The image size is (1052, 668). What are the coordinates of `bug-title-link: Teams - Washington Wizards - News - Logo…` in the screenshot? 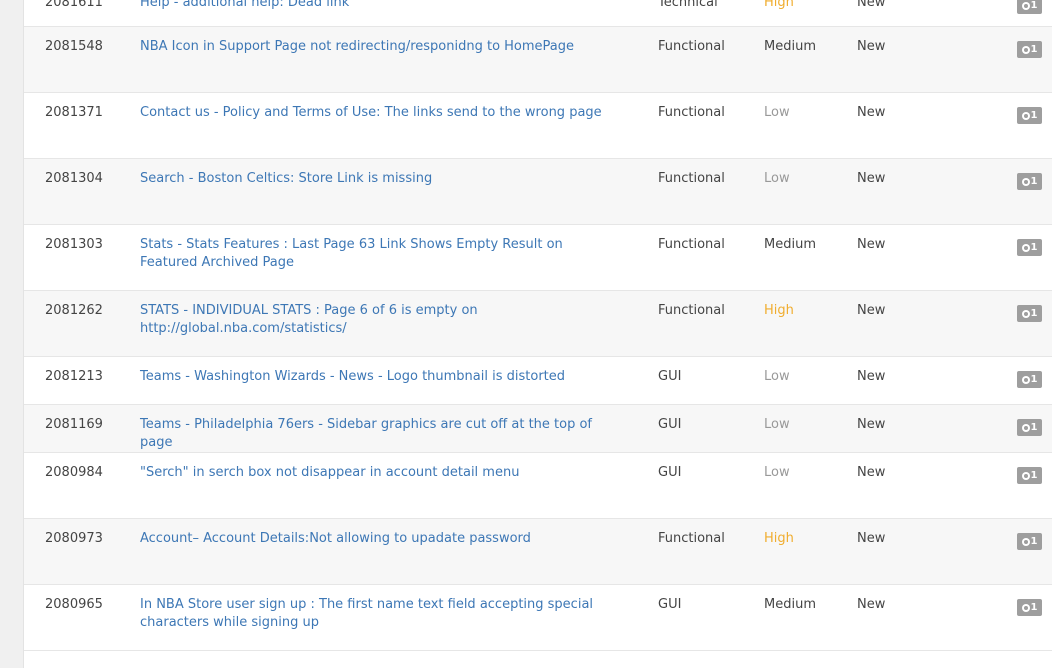 It's located at (375, 377).